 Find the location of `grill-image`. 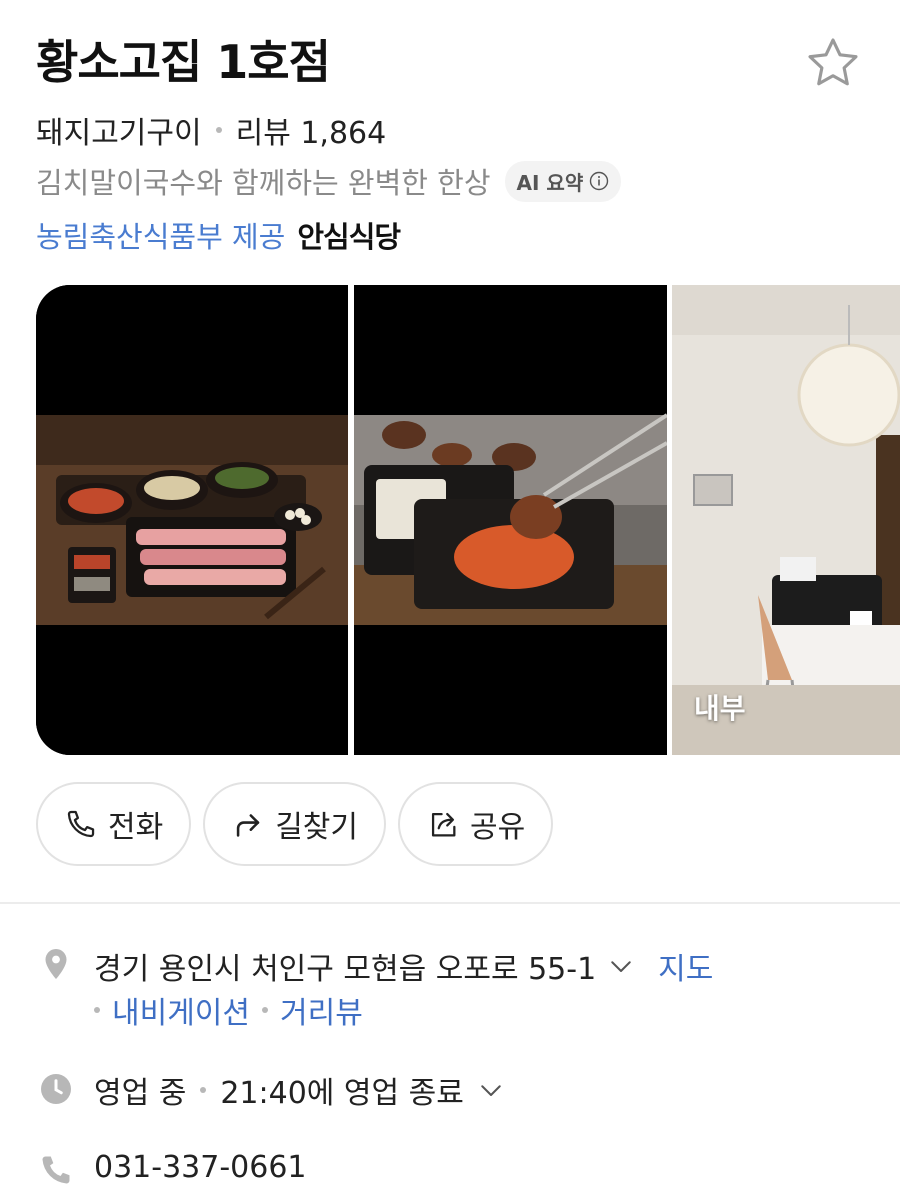

grill-image is located at coordinates (510, 520).